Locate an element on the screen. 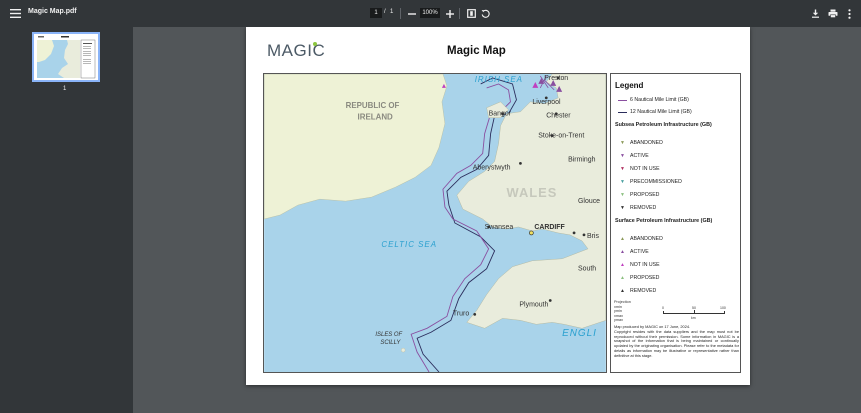 The height and width of the screenshot is (413, 861). line-swatch-navy is located at coordinates (622, 112).